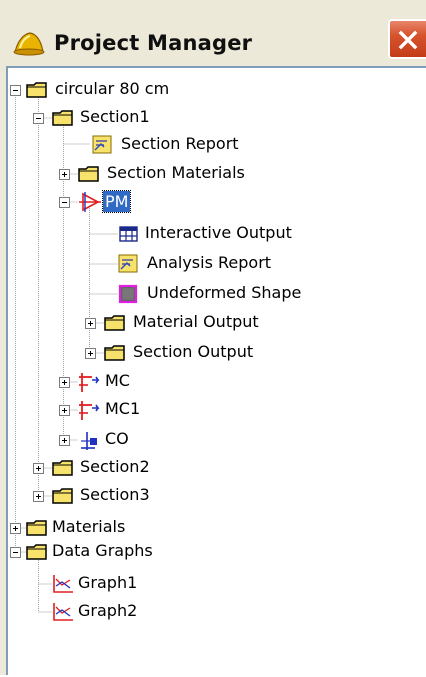 The image size is (426, 677). Describe the element at coordinates (180, 143) in the screenshot. I see `tree-item-label: Section Report` at that location.